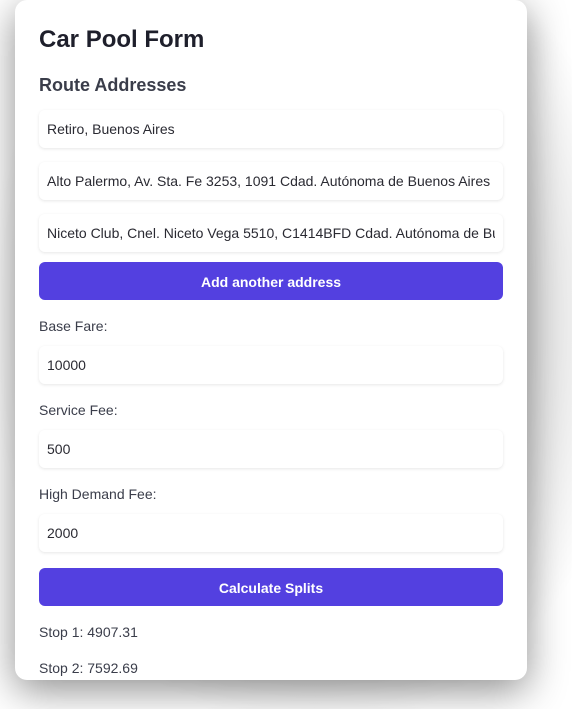 The height and width of the screenshot is (709, 572). I want to click on route-addresses-heading: Route Addresses, so click(113, 85).